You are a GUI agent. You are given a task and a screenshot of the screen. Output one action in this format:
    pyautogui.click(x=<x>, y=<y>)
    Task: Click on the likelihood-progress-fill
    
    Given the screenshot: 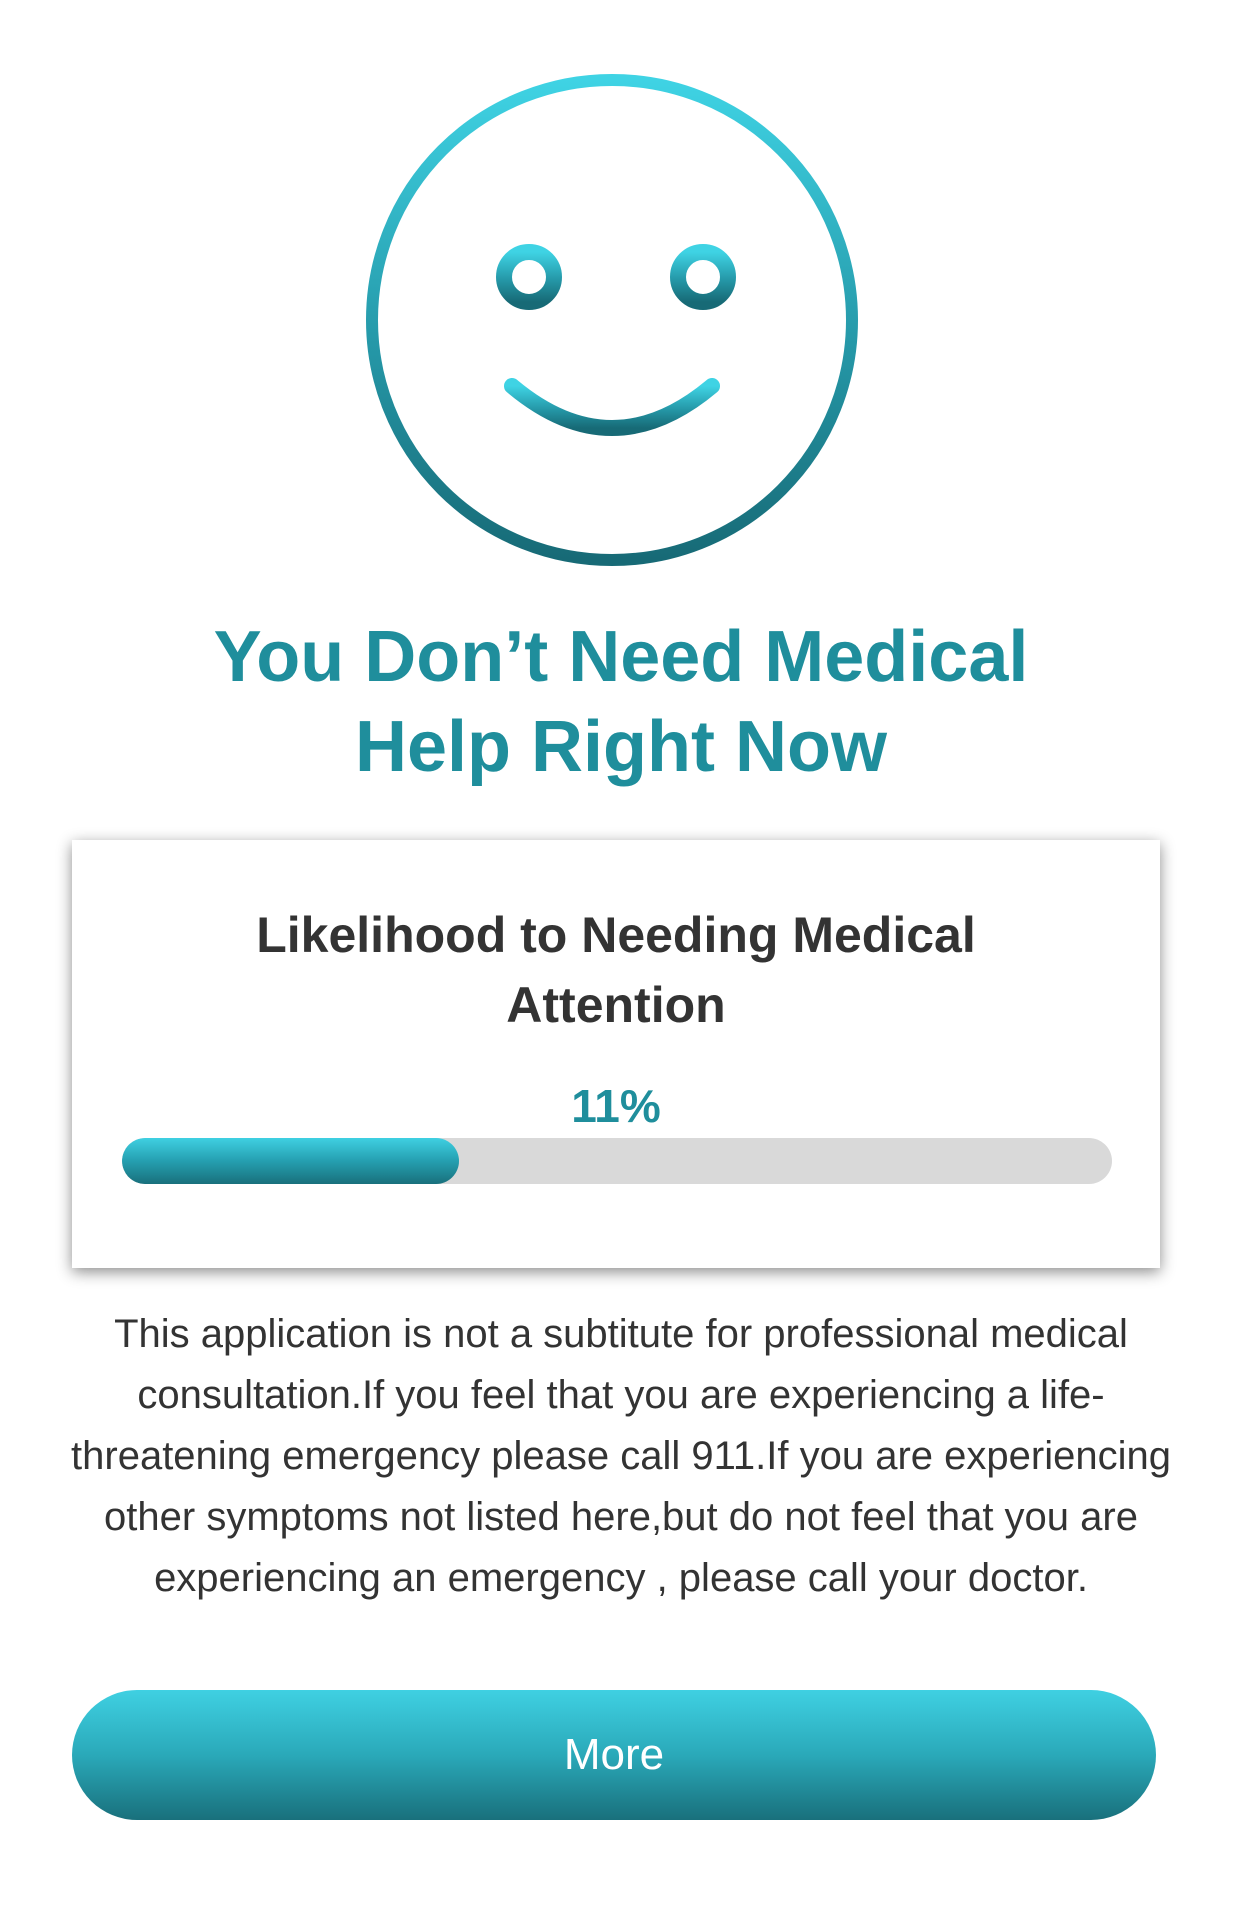 What is the action you would take?
    pyautogui.click(x=290, y=1161)
    